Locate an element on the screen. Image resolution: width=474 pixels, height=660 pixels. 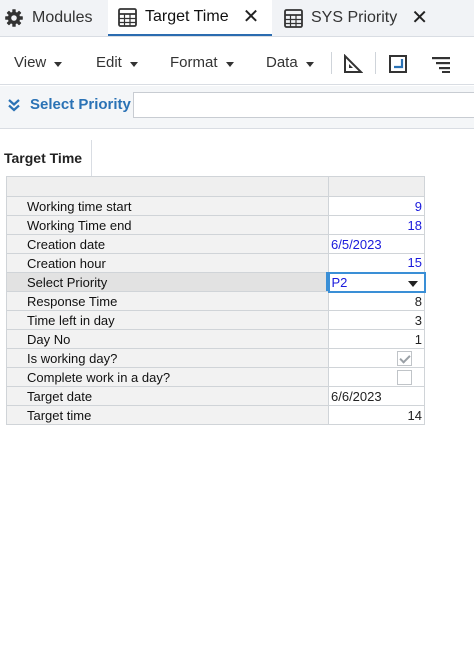
menu-format: Format is located at coordinates (202, 62).